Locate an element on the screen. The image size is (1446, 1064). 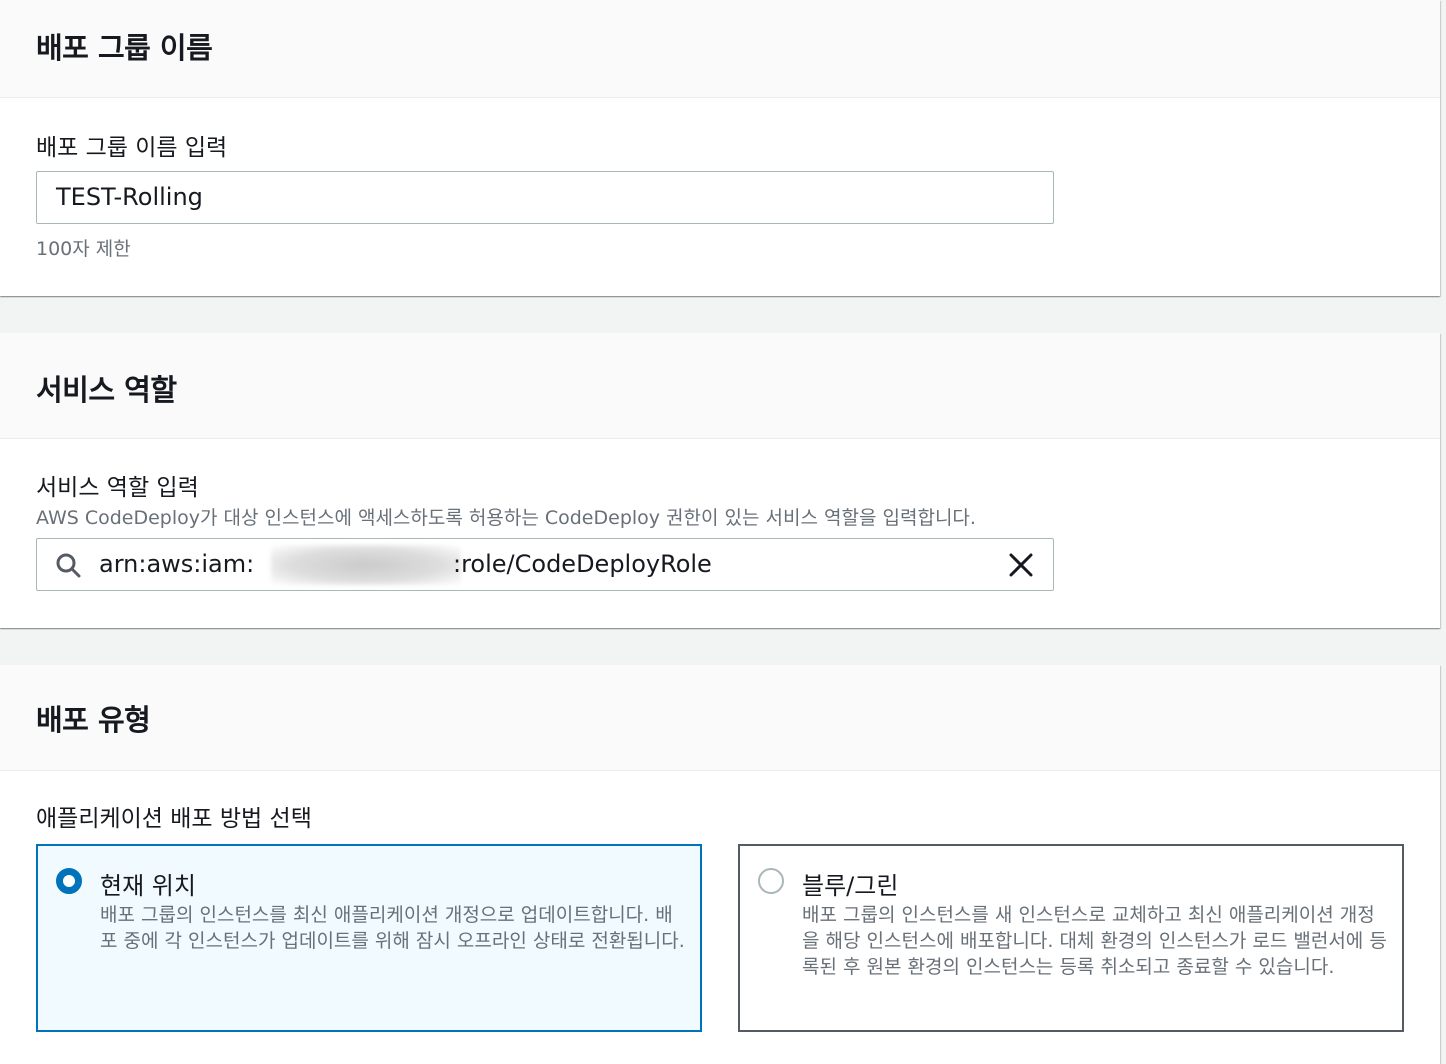
service-role-header: 서비스 역할 is located at coordinates (720, 386).